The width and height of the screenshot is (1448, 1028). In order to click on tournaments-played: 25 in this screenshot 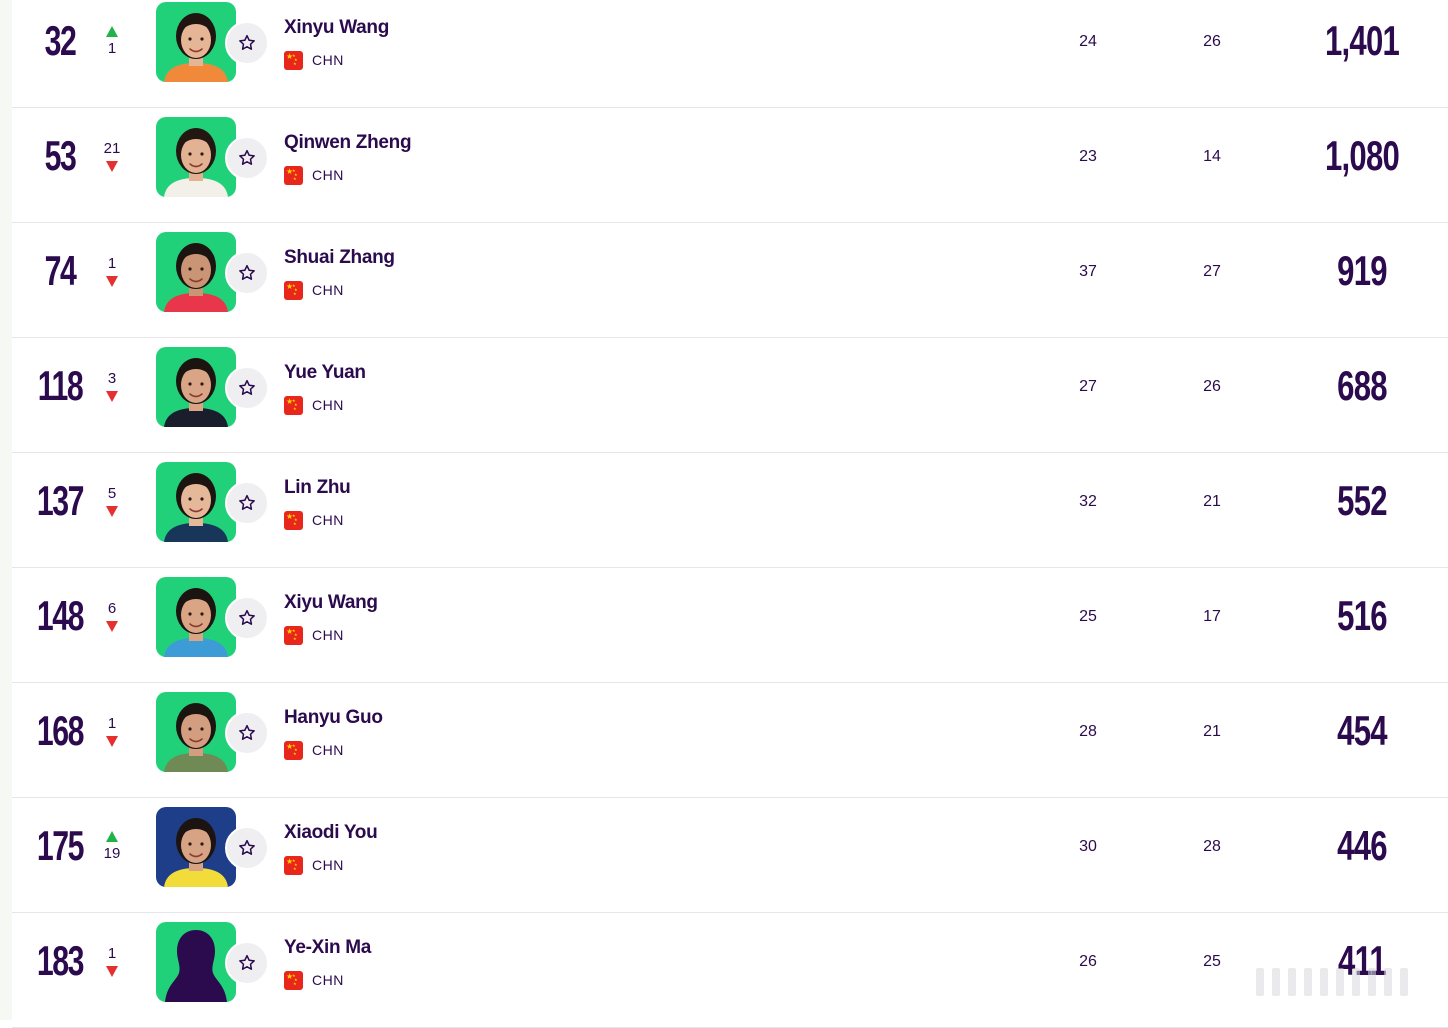, I will do `click(1212, 961)`.